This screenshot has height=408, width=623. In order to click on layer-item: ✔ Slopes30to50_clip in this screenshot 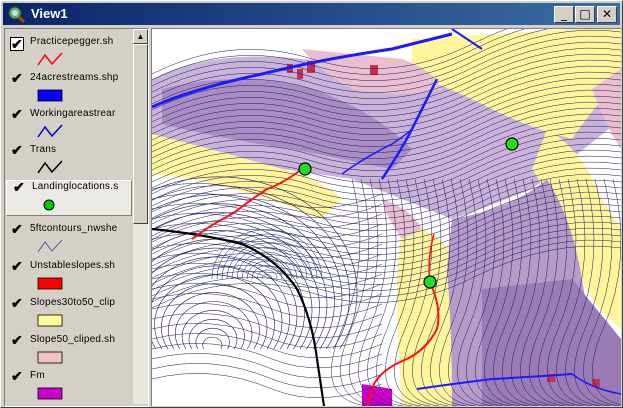, I will do `click(68, 313)`.